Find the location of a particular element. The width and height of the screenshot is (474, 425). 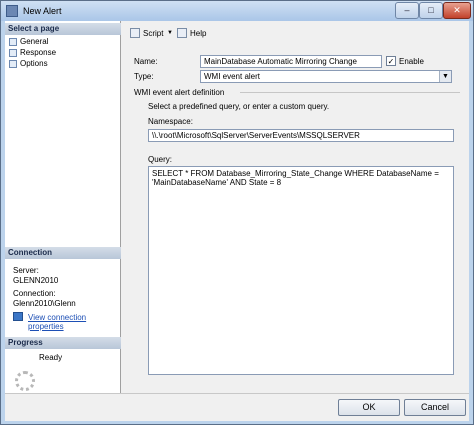

page-label: Options is located at coordinates (34, 63).